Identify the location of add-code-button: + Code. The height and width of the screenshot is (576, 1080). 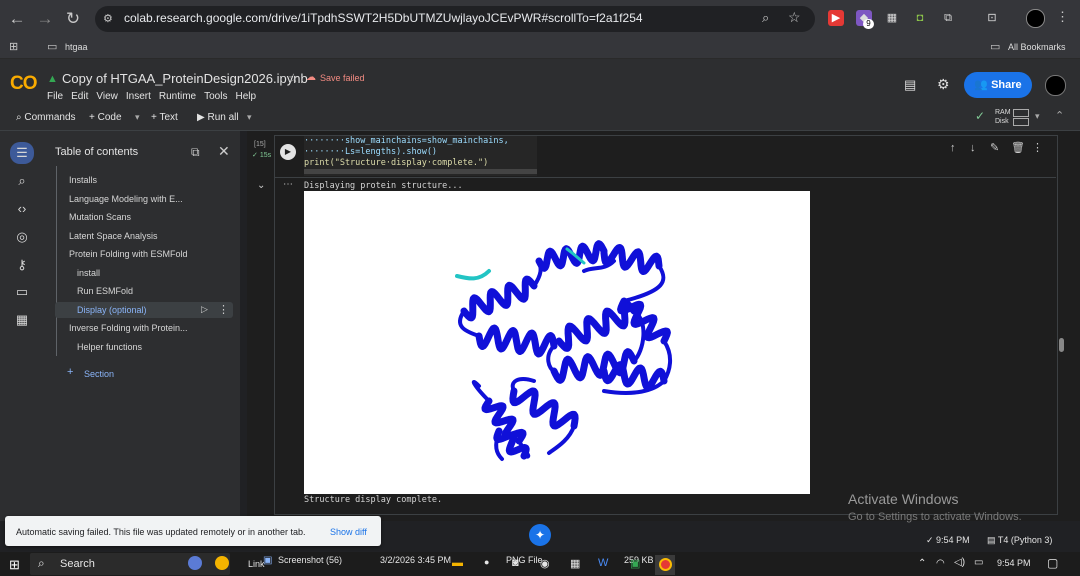
(105, 117).